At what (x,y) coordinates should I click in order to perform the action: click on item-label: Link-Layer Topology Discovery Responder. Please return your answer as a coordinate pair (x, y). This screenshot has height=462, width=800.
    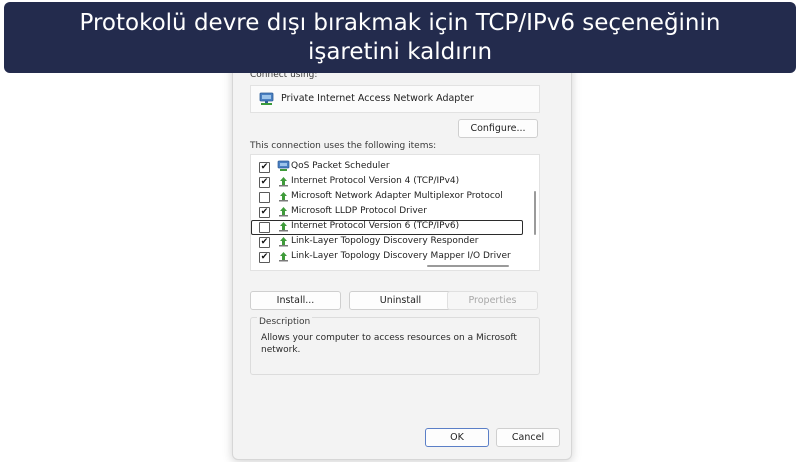
    Looking at the image, I should click on (385, 241).